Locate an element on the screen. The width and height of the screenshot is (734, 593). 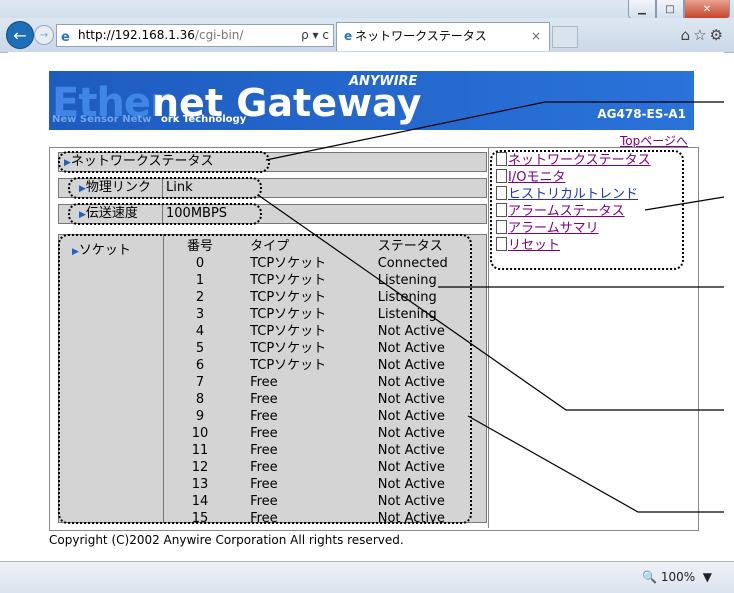
zoom-level: 100% is located at coordinates (678, 577).